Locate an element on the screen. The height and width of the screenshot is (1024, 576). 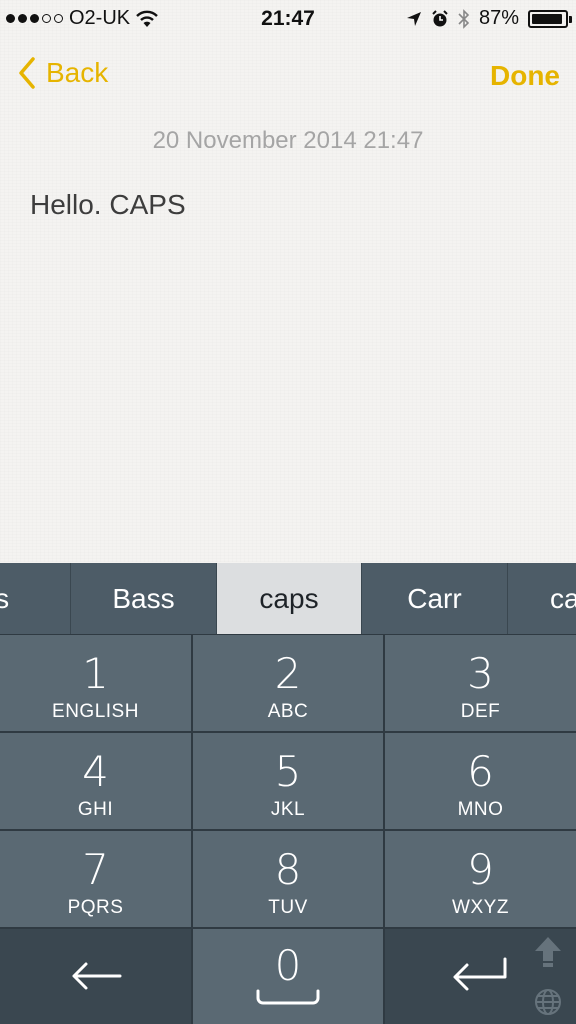
key-5: 5 JKL is located at coordinates (288, 781).